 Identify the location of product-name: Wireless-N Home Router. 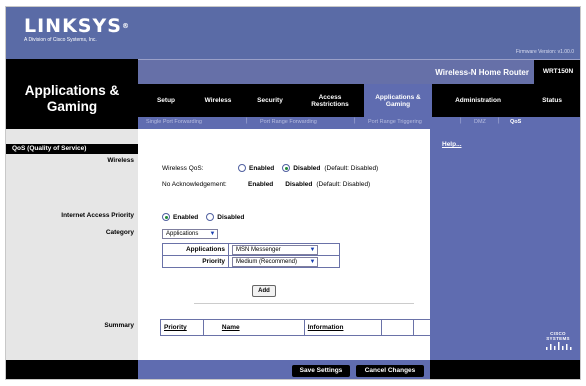
(482, 72).